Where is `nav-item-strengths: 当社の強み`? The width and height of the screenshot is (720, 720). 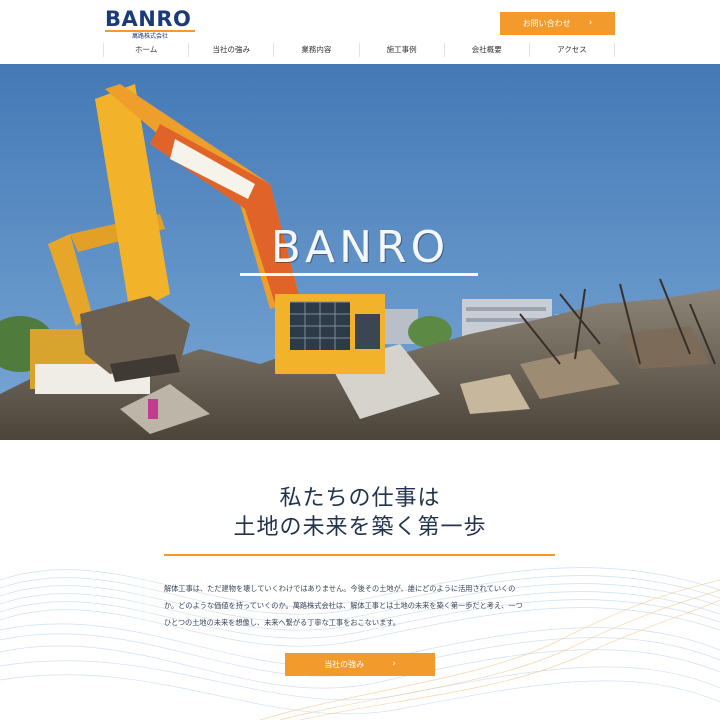 nav-item-strengths: 当社の強み is located at coordinates (230, 50).